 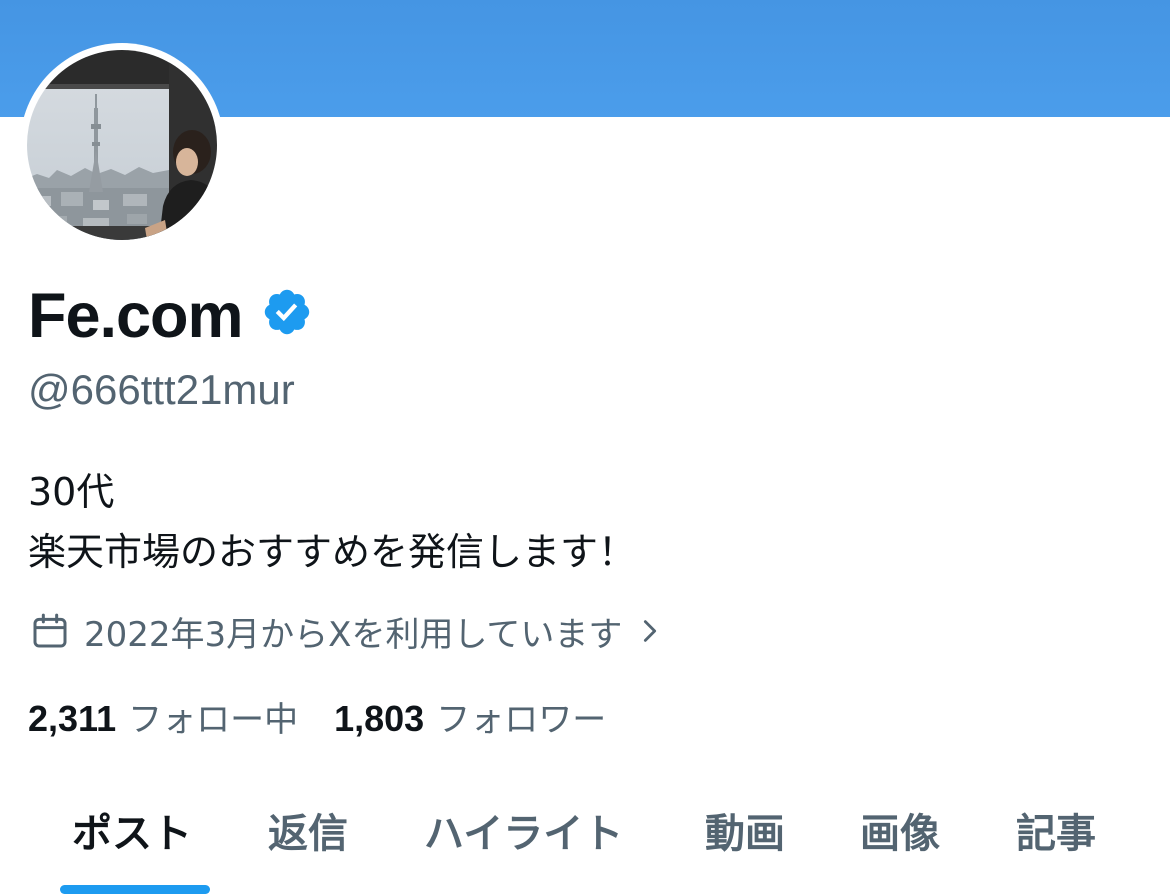 I want to click on tab-replies: 返信, so click(x=308, y=830).